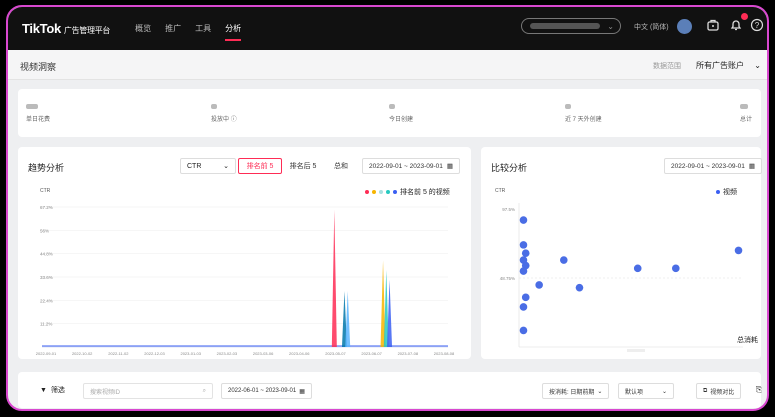 This screenshot has width=775, height=417. What do you see at coordinates (263, 353) in the screenshot?
I see `x-tick-label: 2023-03-06` at bounding box center [263, 353].